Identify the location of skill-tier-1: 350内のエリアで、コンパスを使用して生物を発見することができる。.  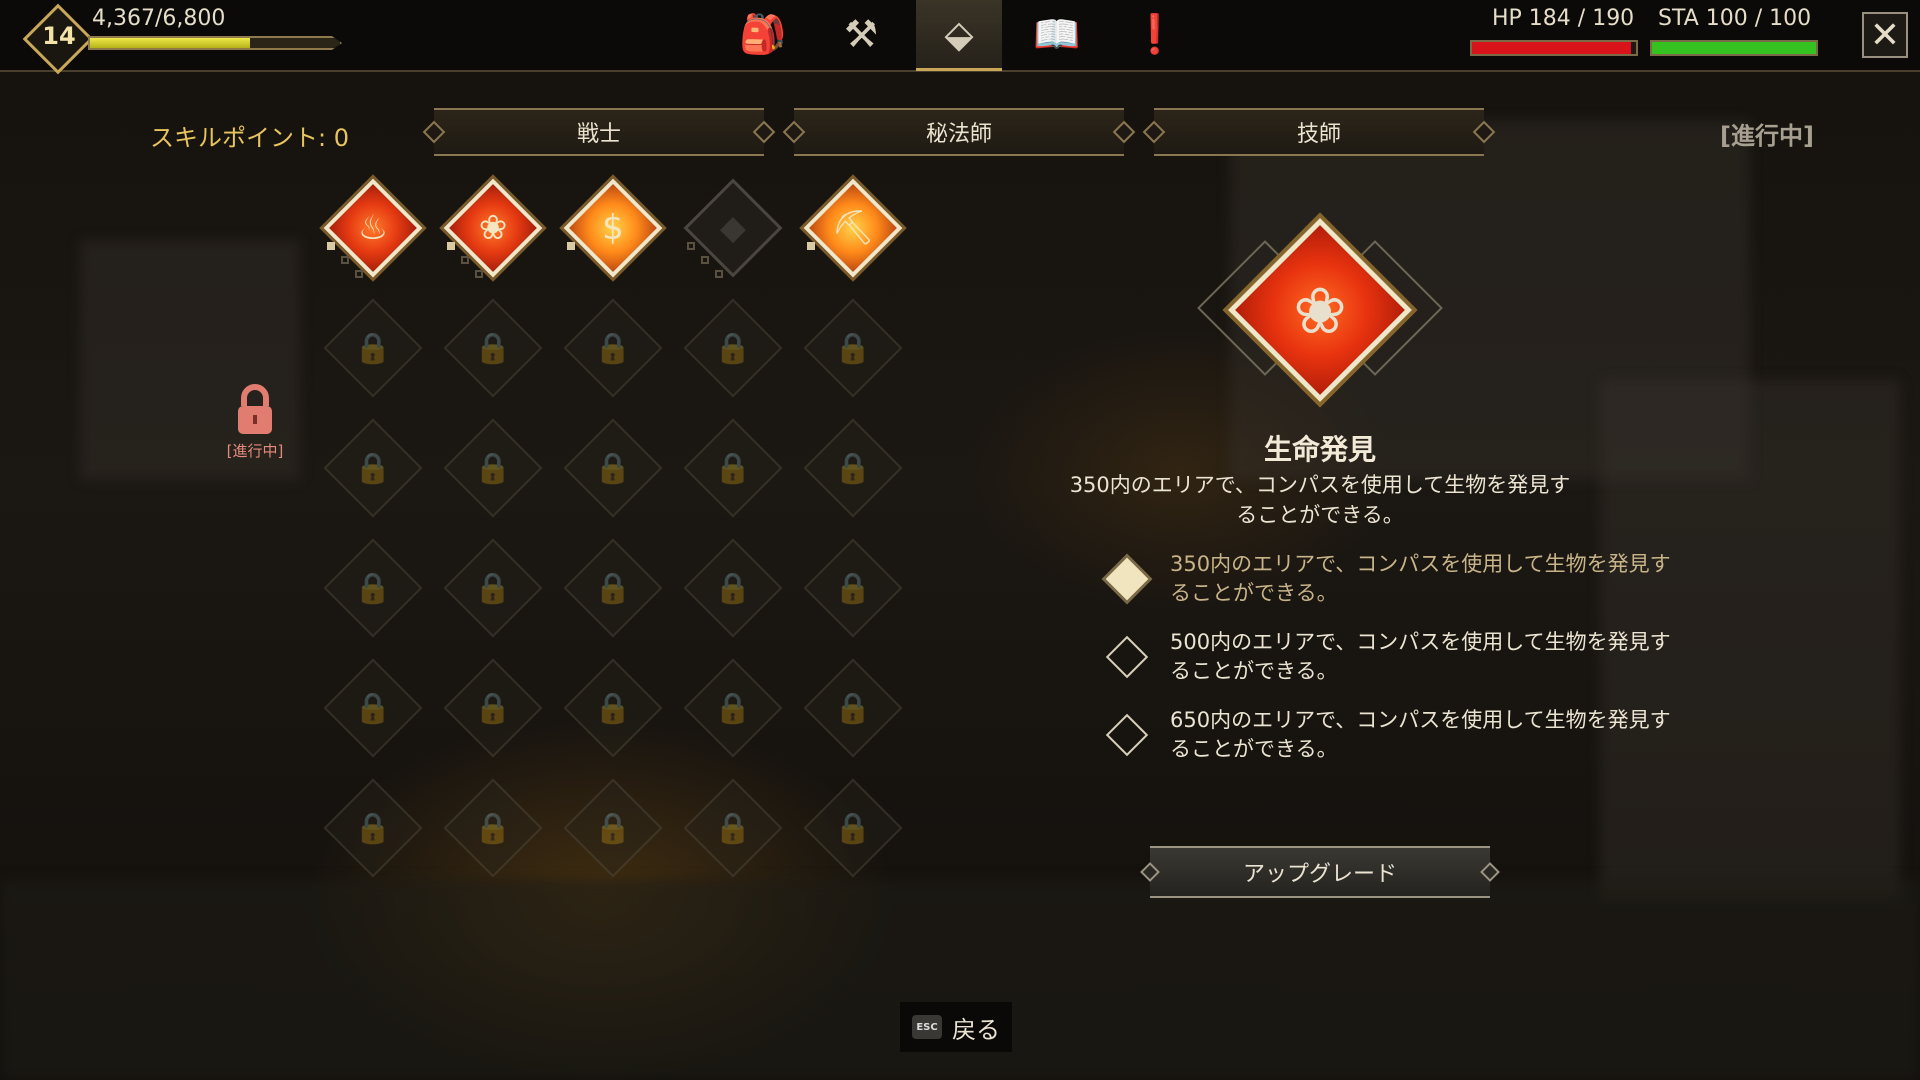
(1385, 585).